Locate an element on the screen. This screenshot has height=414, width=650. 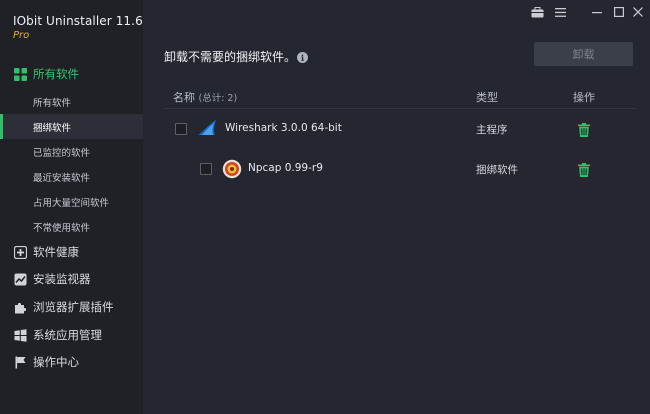
sidebar-item-monitored: 已监控的软件 is located at coordinates (71, 151).